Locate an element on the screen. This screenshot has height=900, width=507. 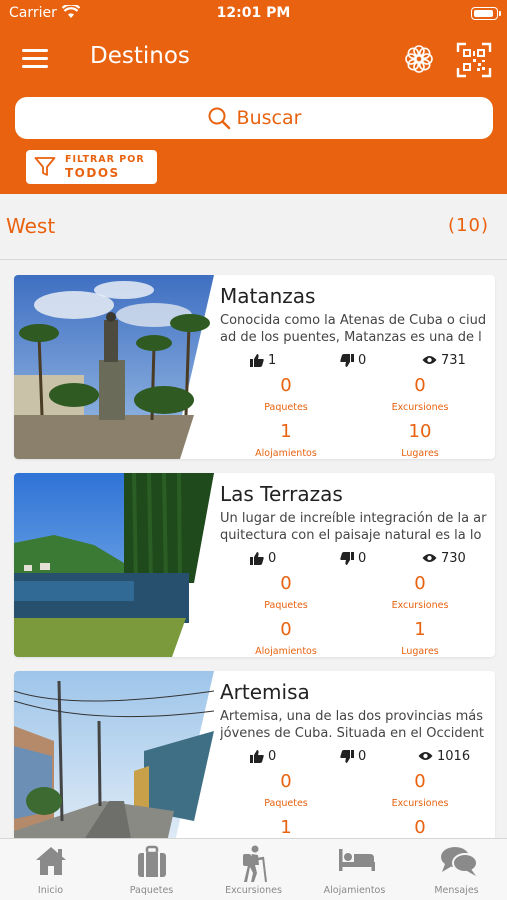
filter-icon is located at coordinates (45, 166).